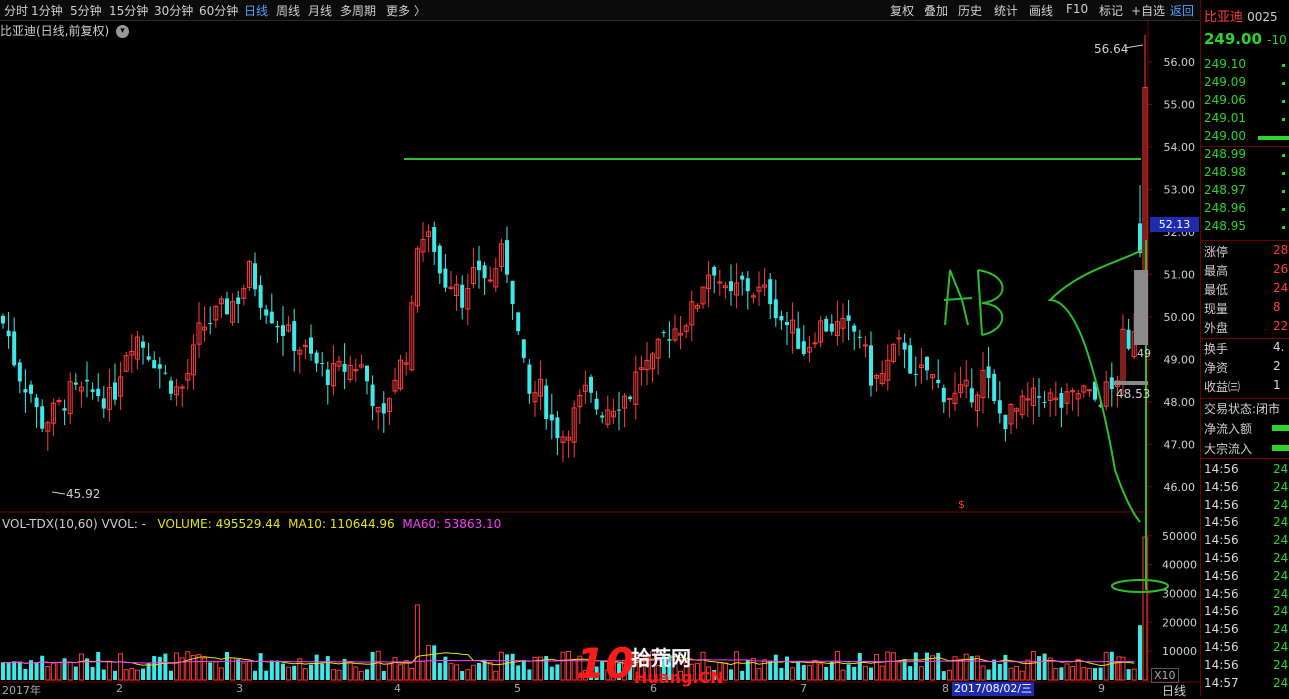 Image resolution: width=1289 pixels, height=699 pixels. What do you see at coordinates (123, 31) in the screenshot?
I see `chevron-down-icon: ▾` at bounding box center [123, 31].